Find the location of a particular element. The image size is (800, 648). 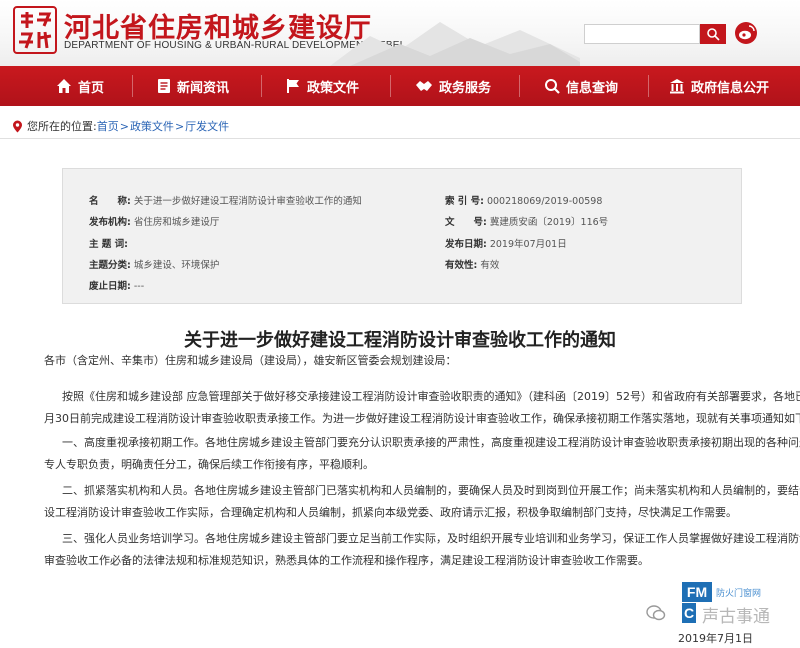

search-input is located at coordinates (642, 34).